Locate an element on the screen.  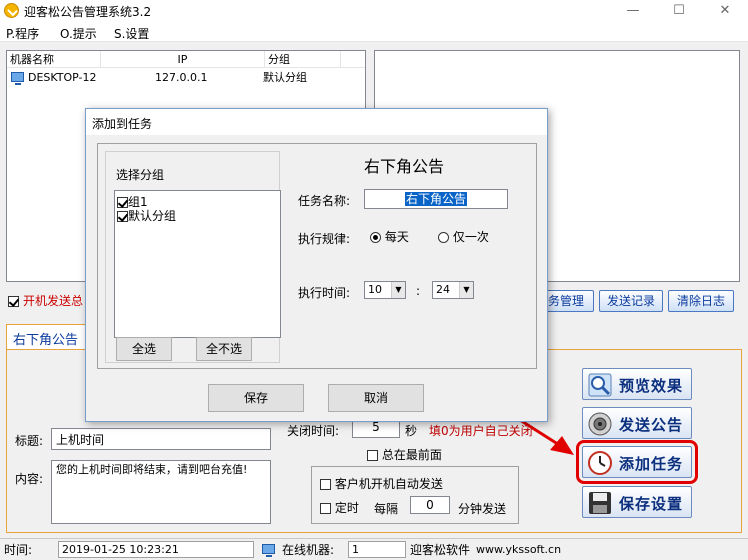
auto-send-option: 开机发送总 is located at coordinates (45, 300).